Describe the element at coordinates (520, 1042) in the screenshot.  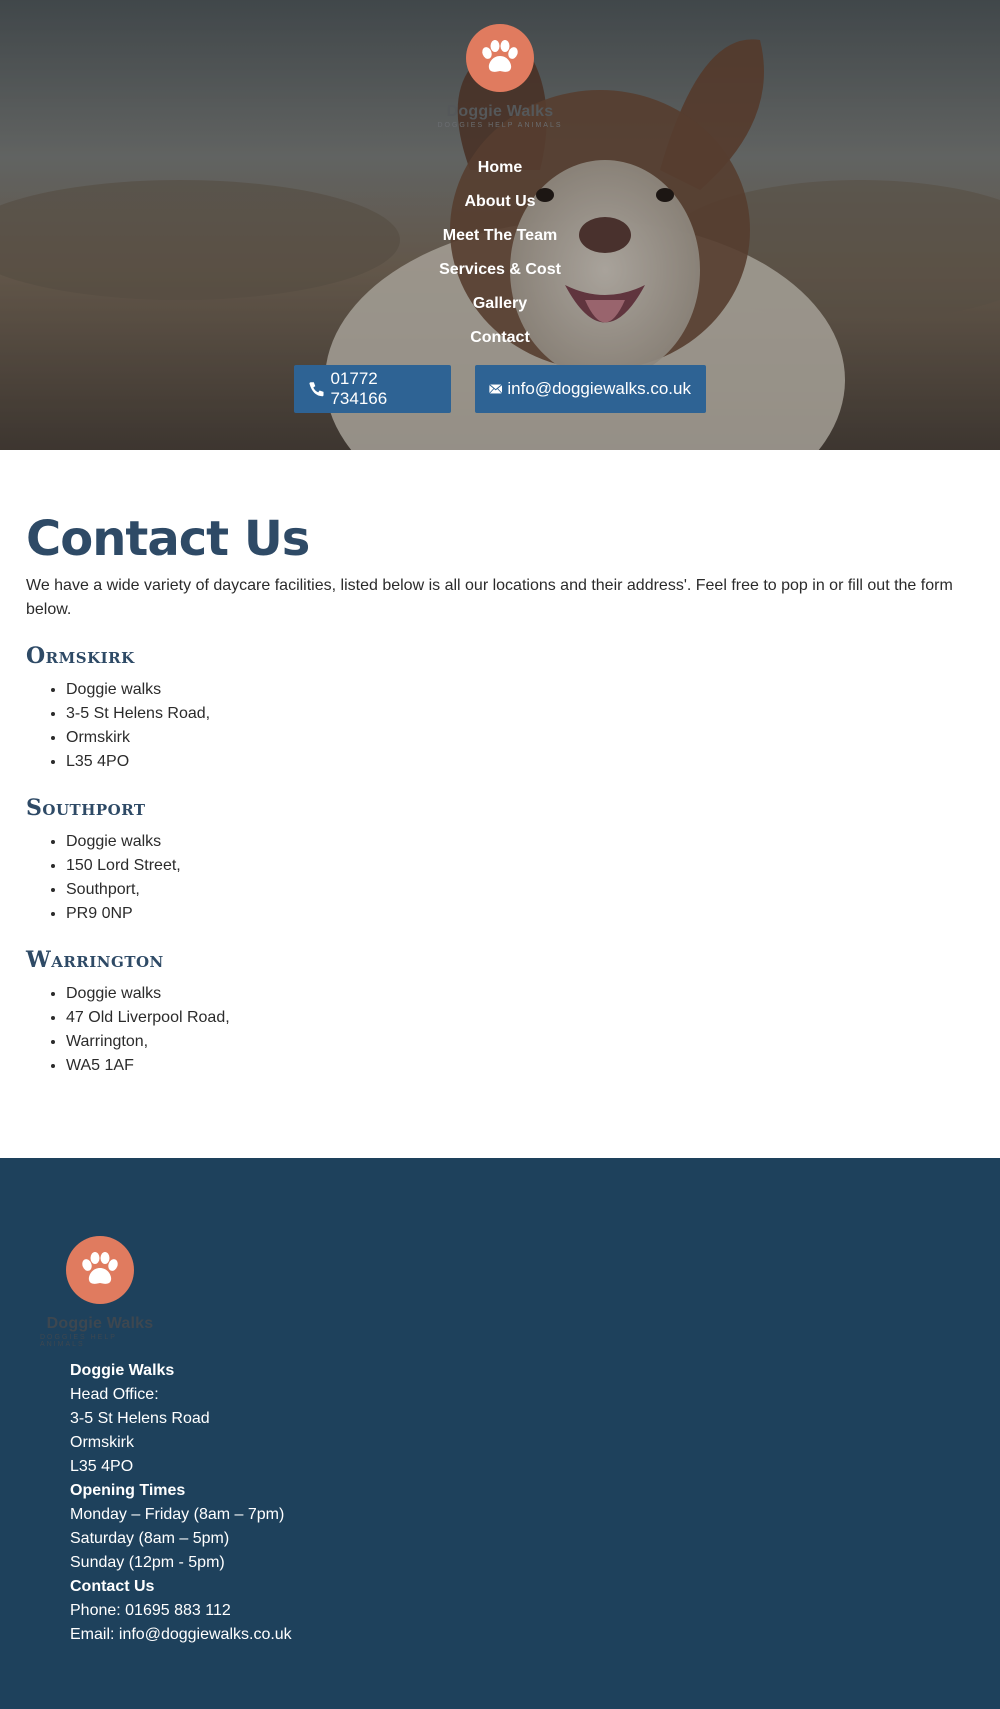
I see `list-item: Warrington,` at that location.